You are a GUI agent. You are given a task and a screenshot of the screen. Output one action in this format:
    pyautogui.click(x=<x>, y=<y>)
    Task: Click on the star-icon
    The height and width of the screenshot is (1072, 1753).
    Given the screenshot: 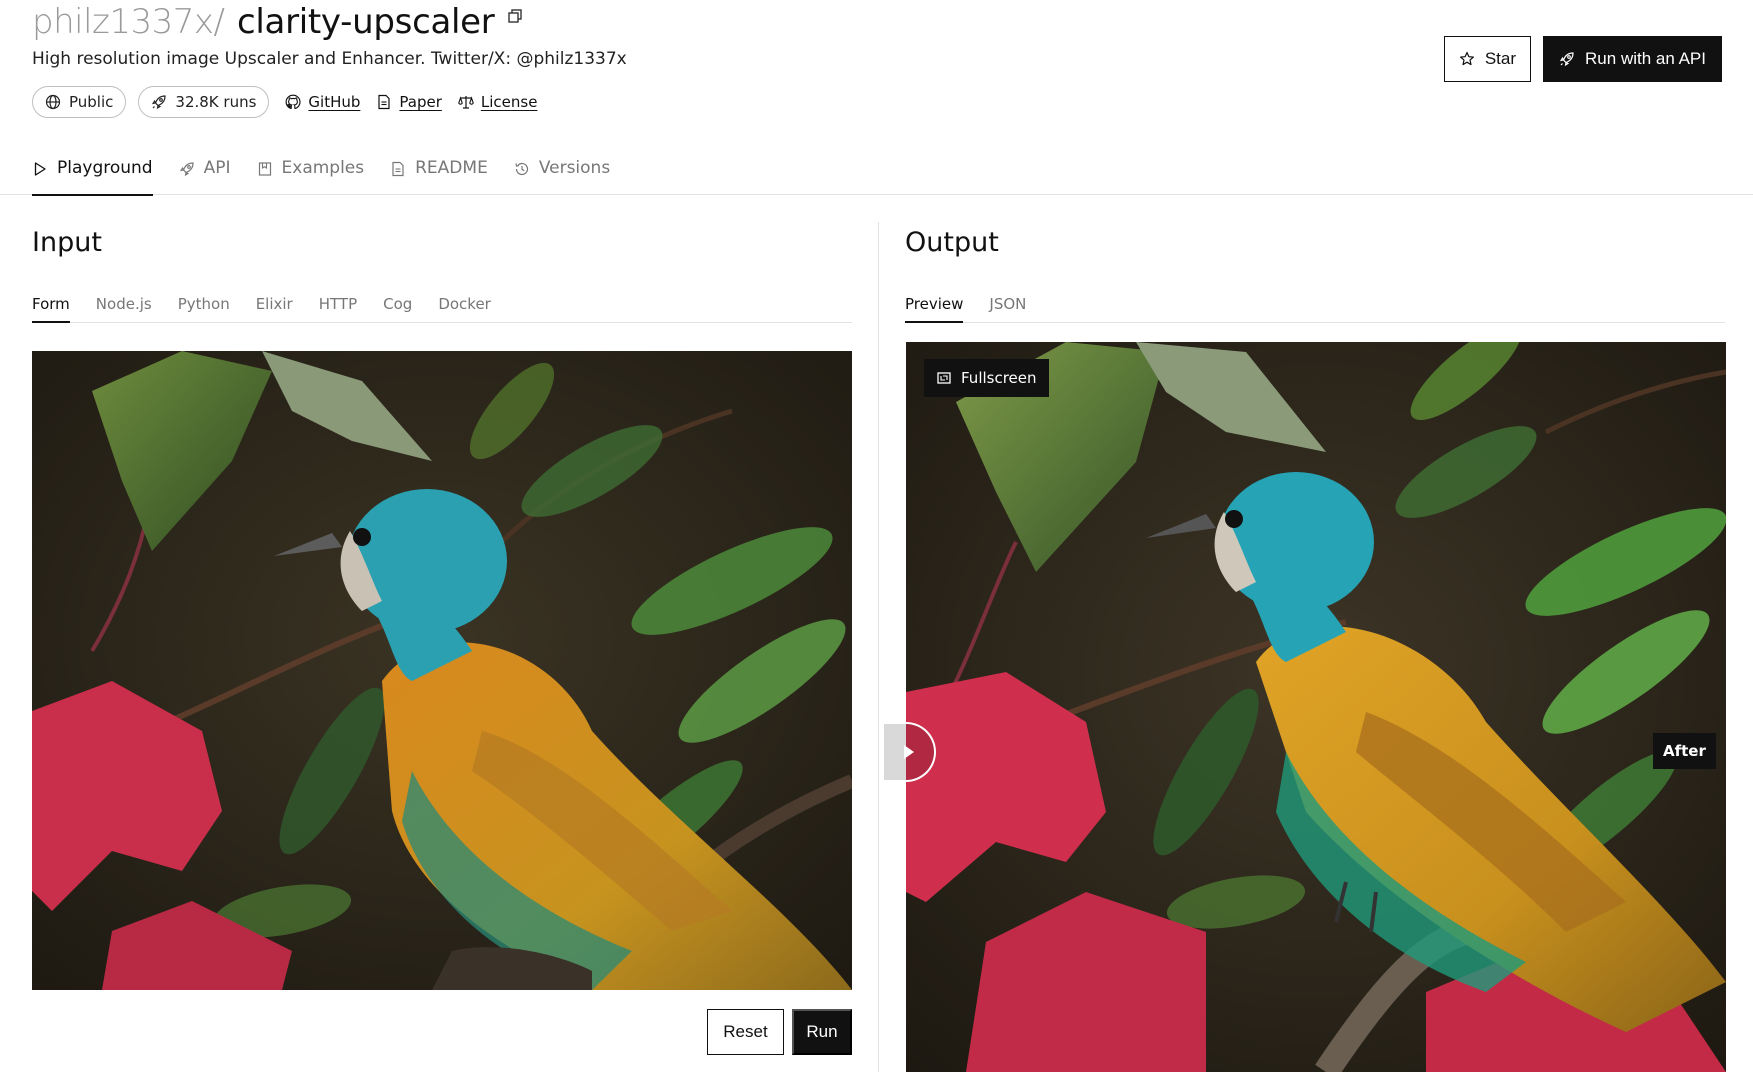 What is the action you would take?
    pyautogui.click(x=1467, y=59)
    